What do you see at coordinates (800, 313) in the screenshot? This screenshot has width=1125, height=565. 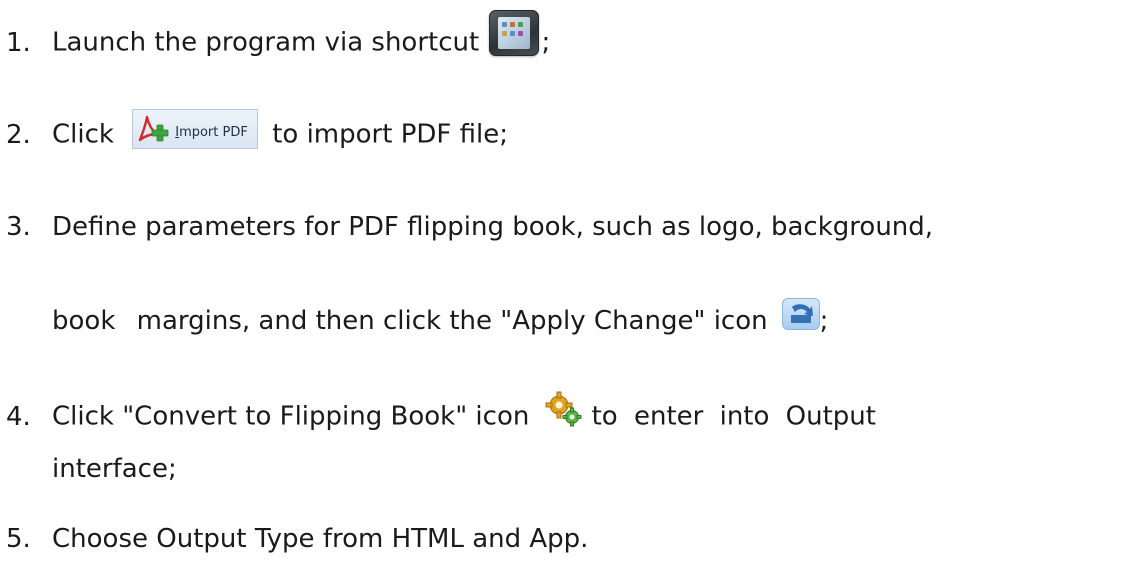 I see `apply-change-icon` at bounding box center [800, 313].